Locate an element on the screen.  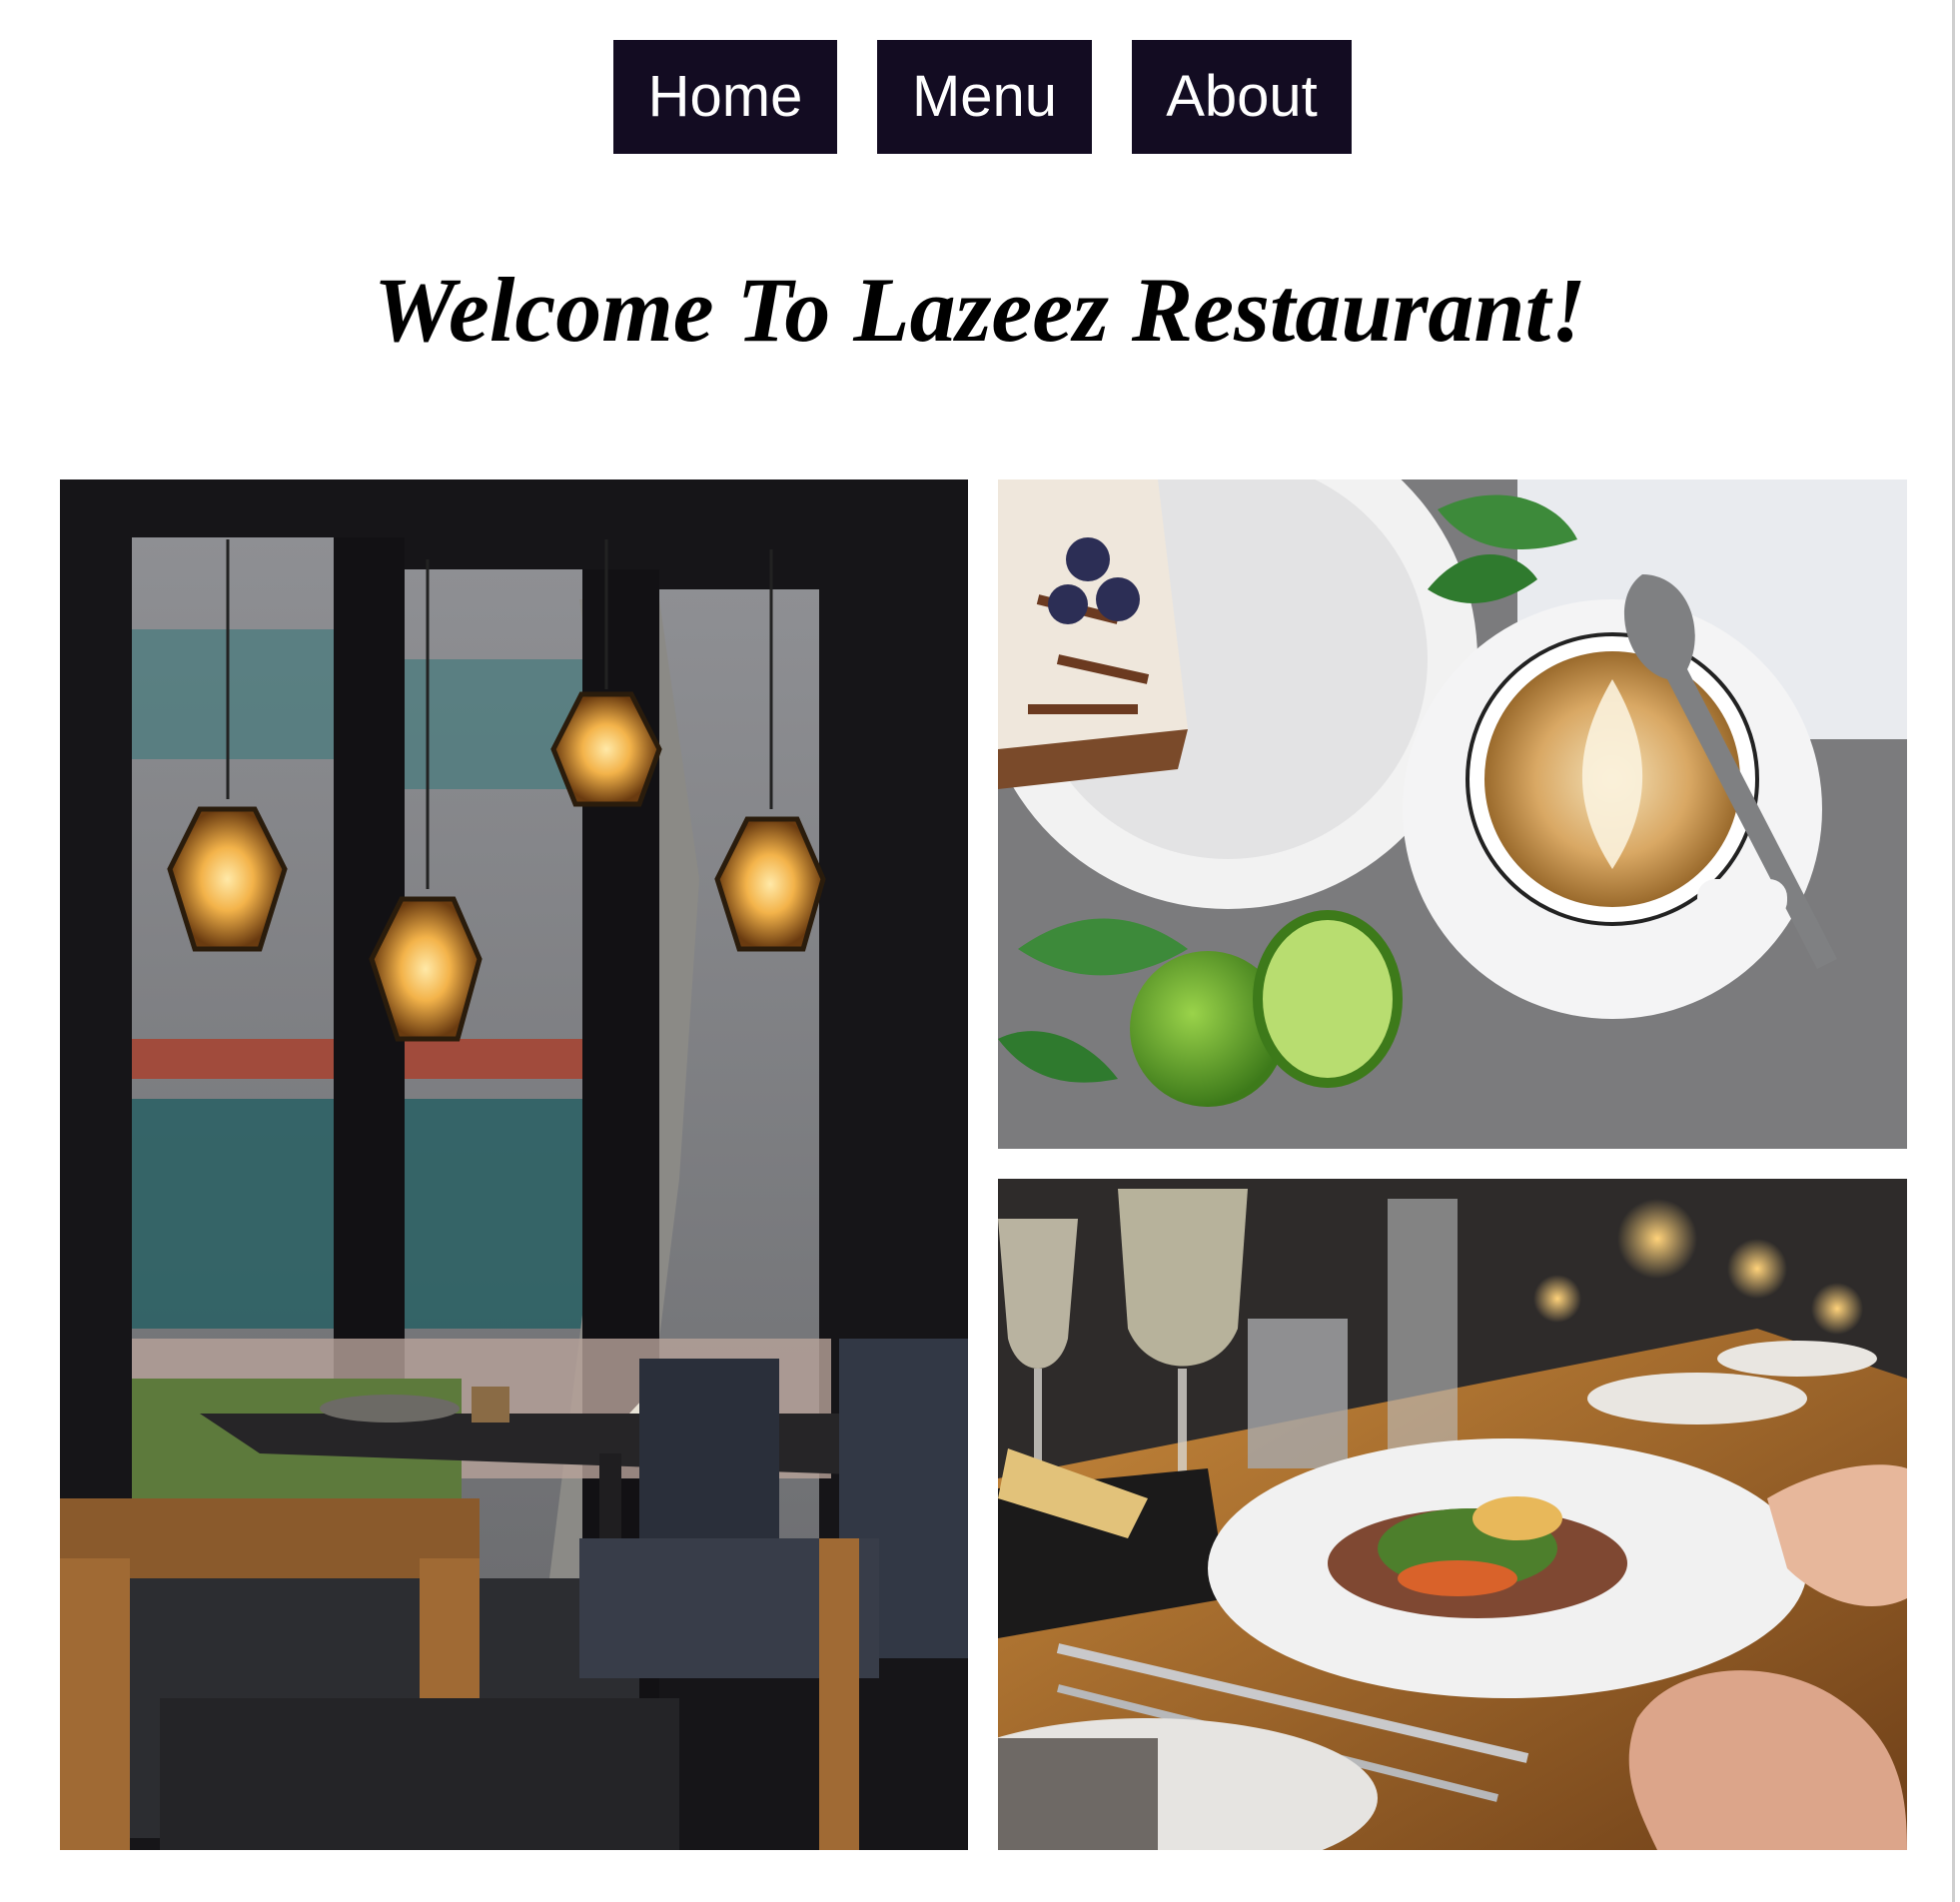
top-nav: Home Menu About is located at coordinates (980, 97).